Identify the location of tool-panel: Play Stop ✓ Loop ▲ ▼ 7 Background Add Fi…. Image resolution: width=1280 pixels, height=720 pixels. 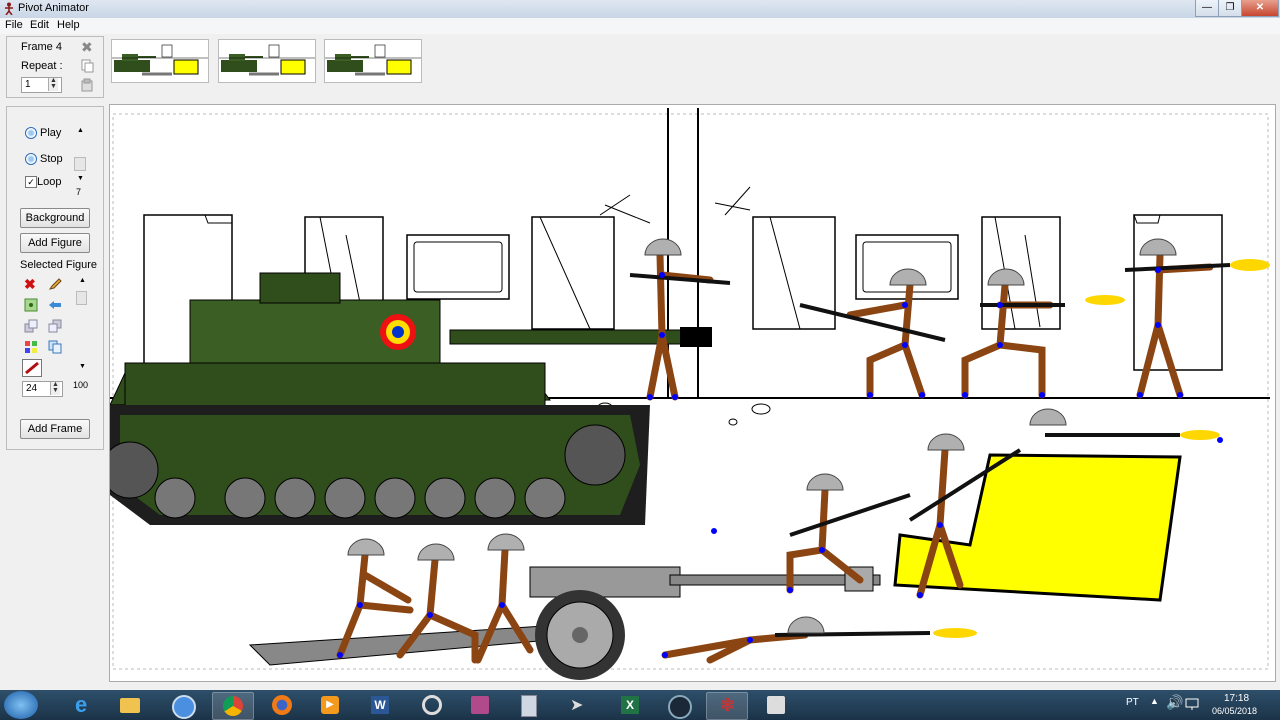
(55, 278).